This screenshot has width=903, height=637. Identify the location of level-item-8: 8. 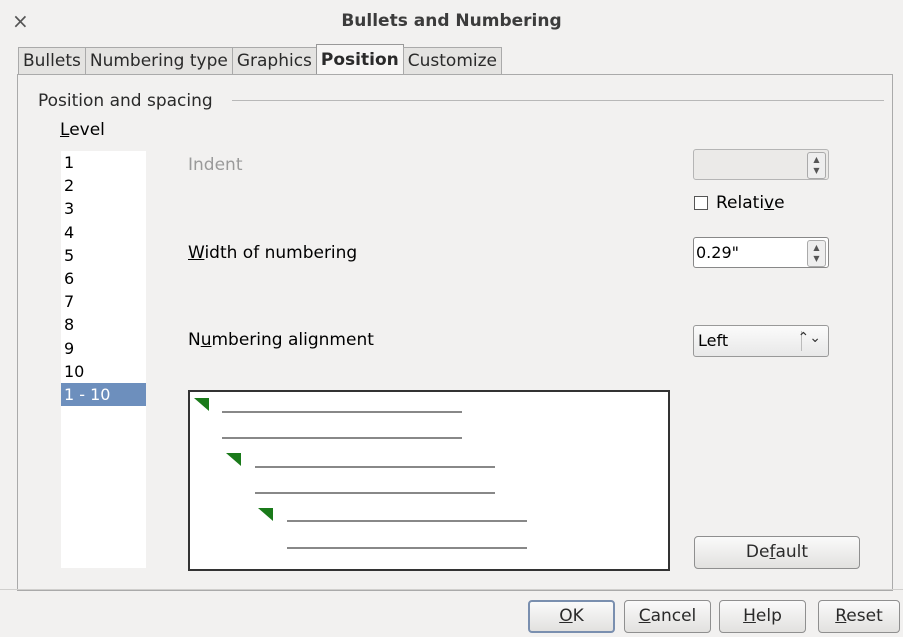
(103, 324).